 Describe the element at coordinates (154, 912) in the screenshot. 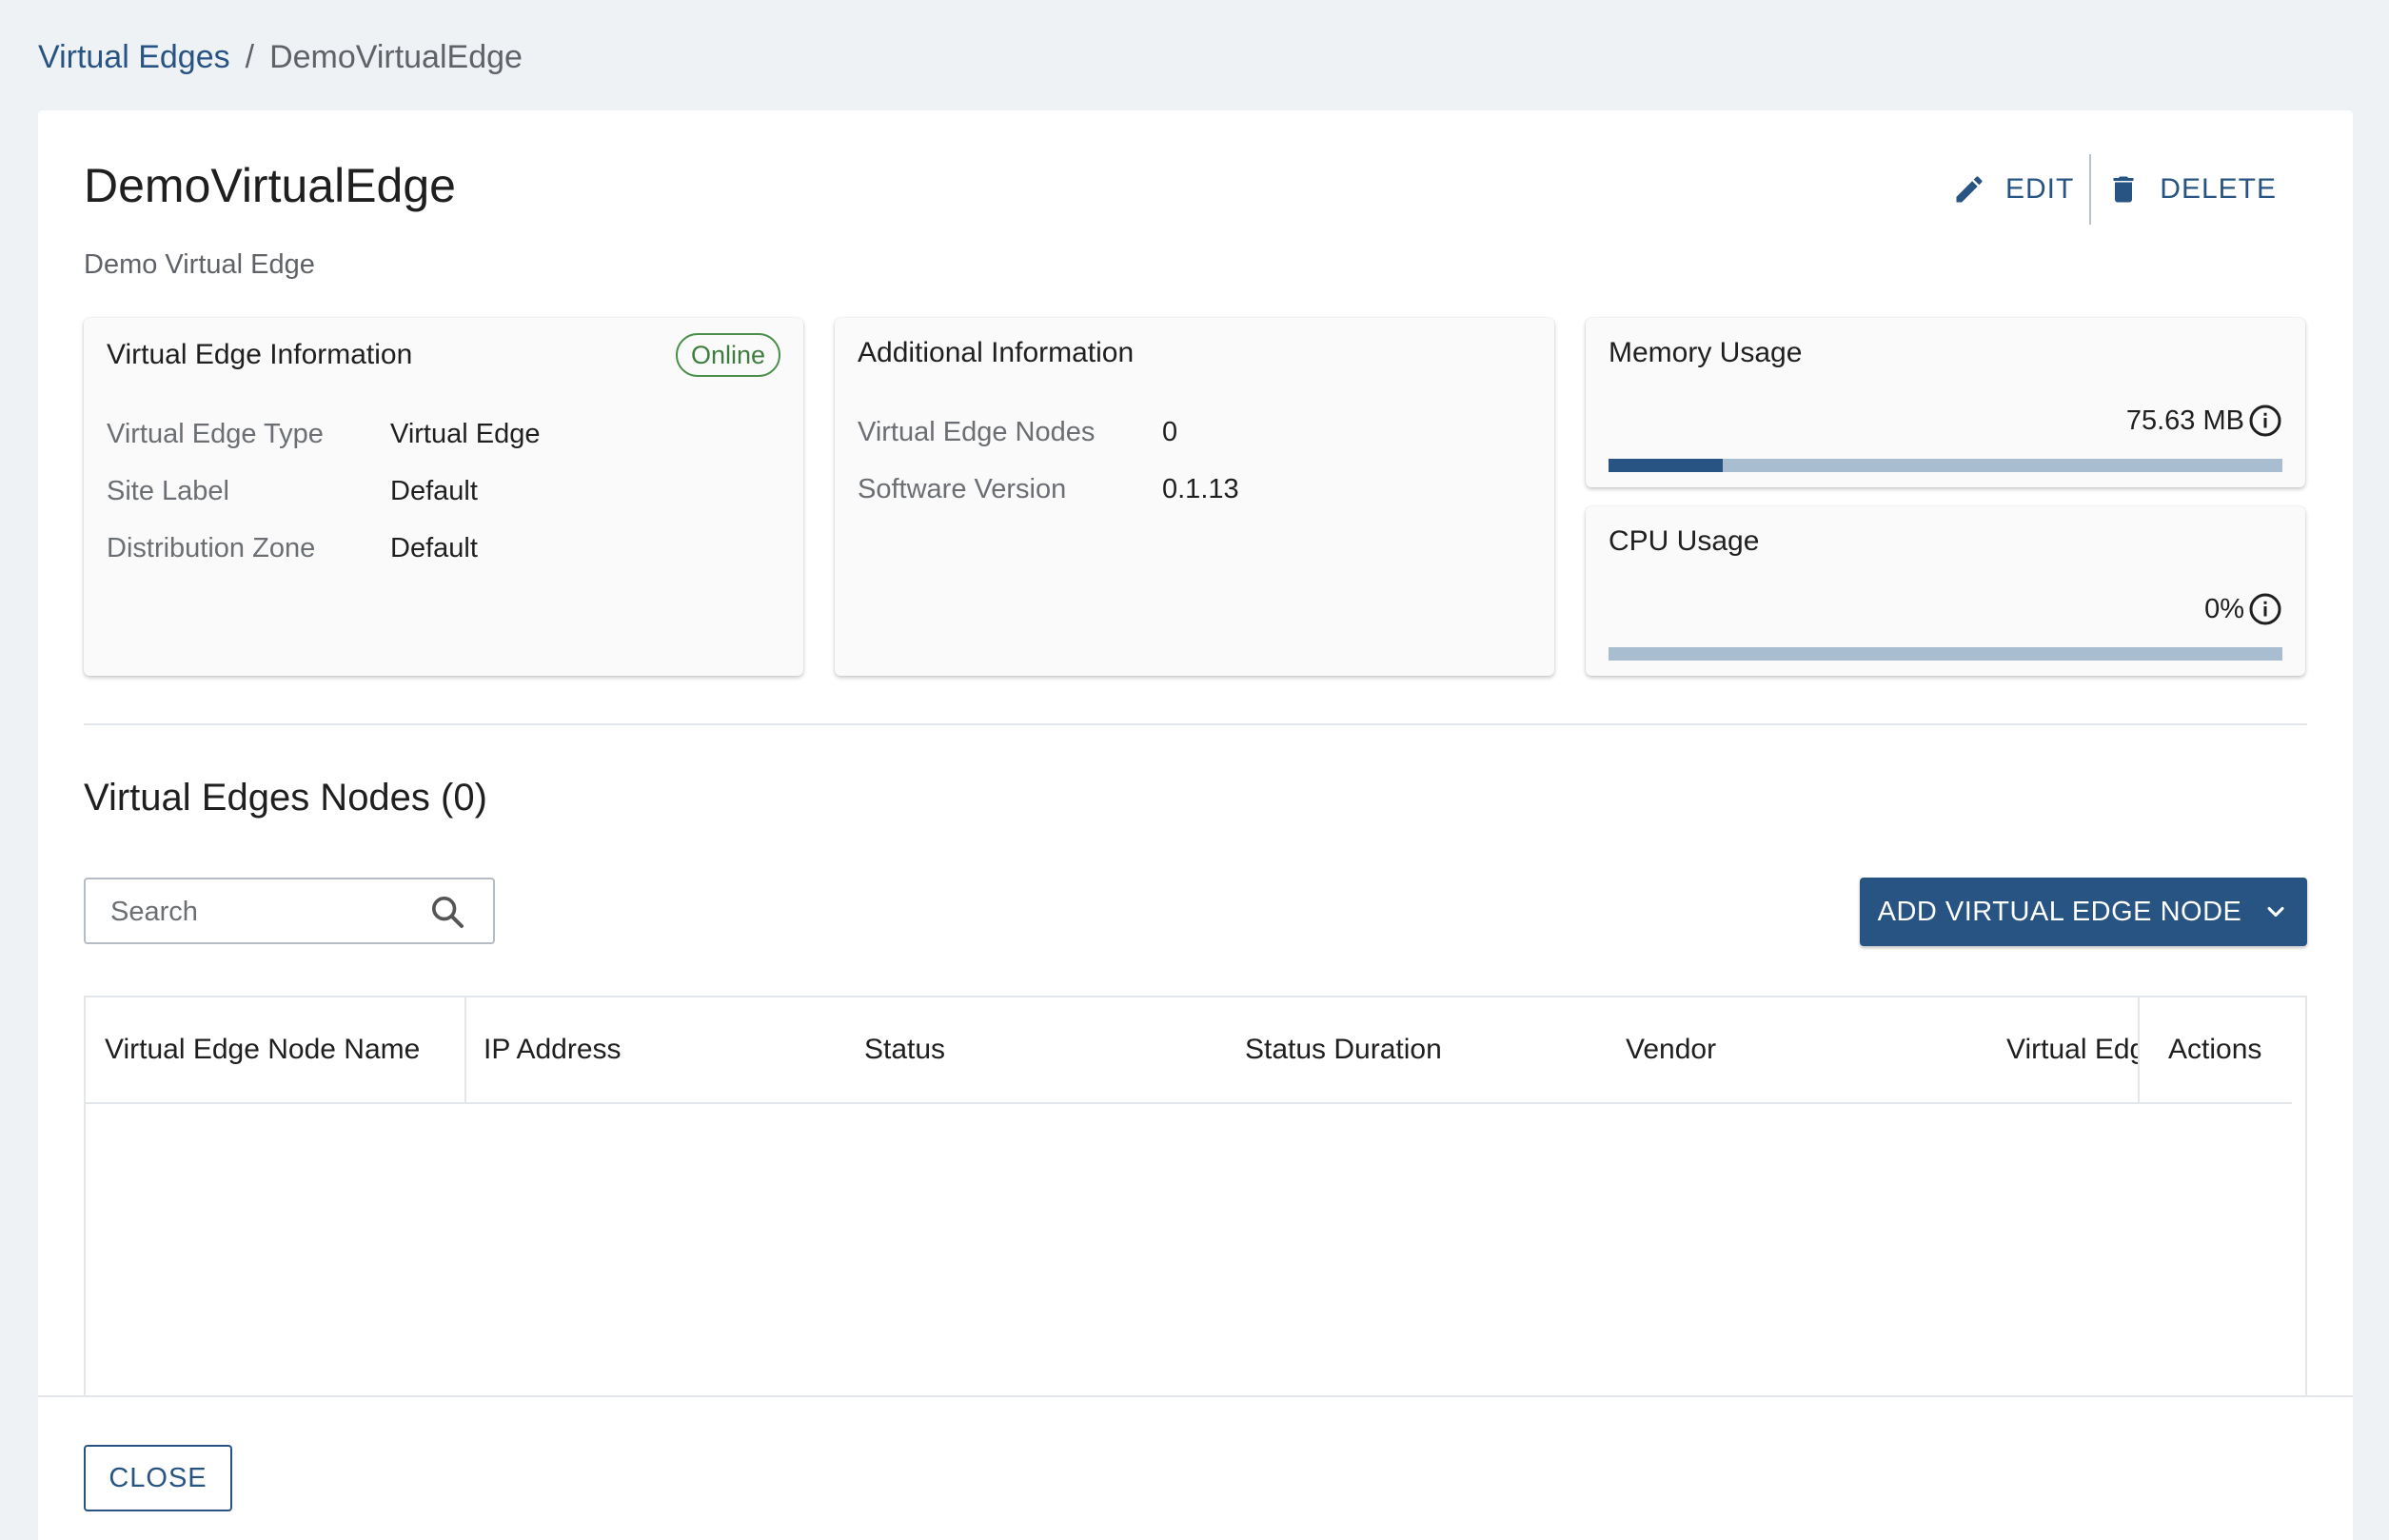

I see `search-placeholder: Search` at that location.